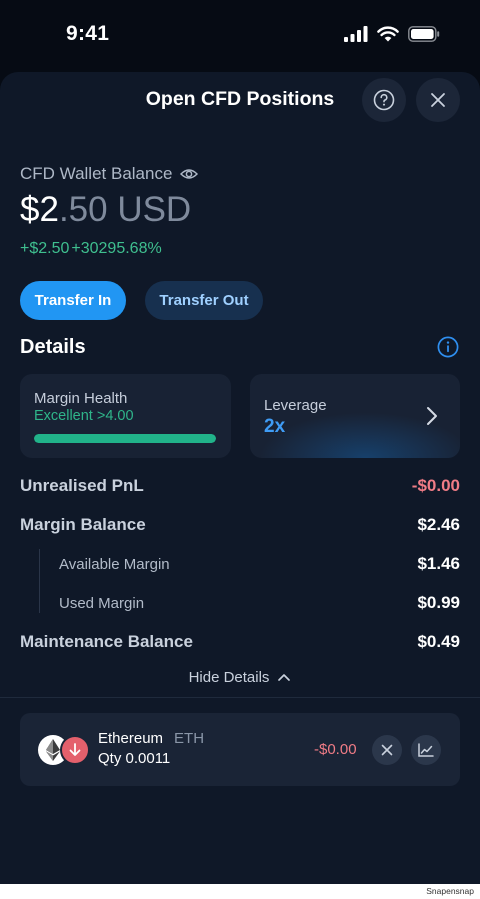  I want to click on chevron-right-icon, so click(432, 416).